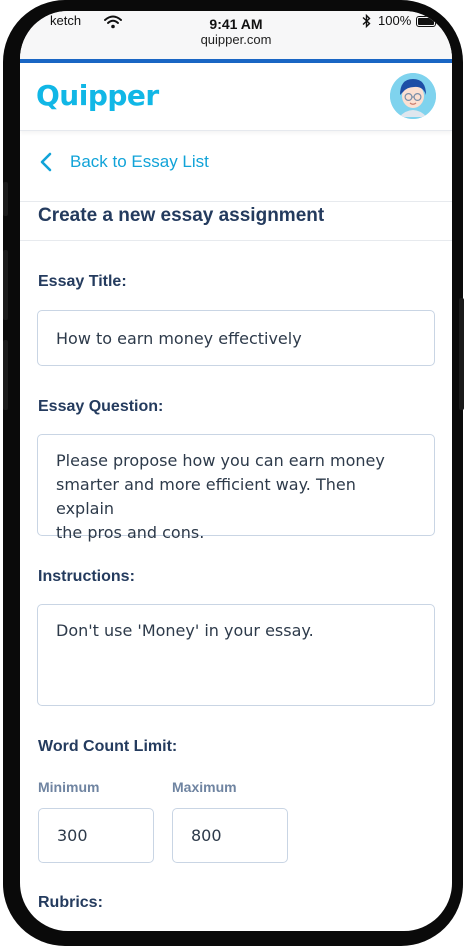 This screenshot has width=466, height=946. I want to click on bluetooth-icon, so click(366, 22).